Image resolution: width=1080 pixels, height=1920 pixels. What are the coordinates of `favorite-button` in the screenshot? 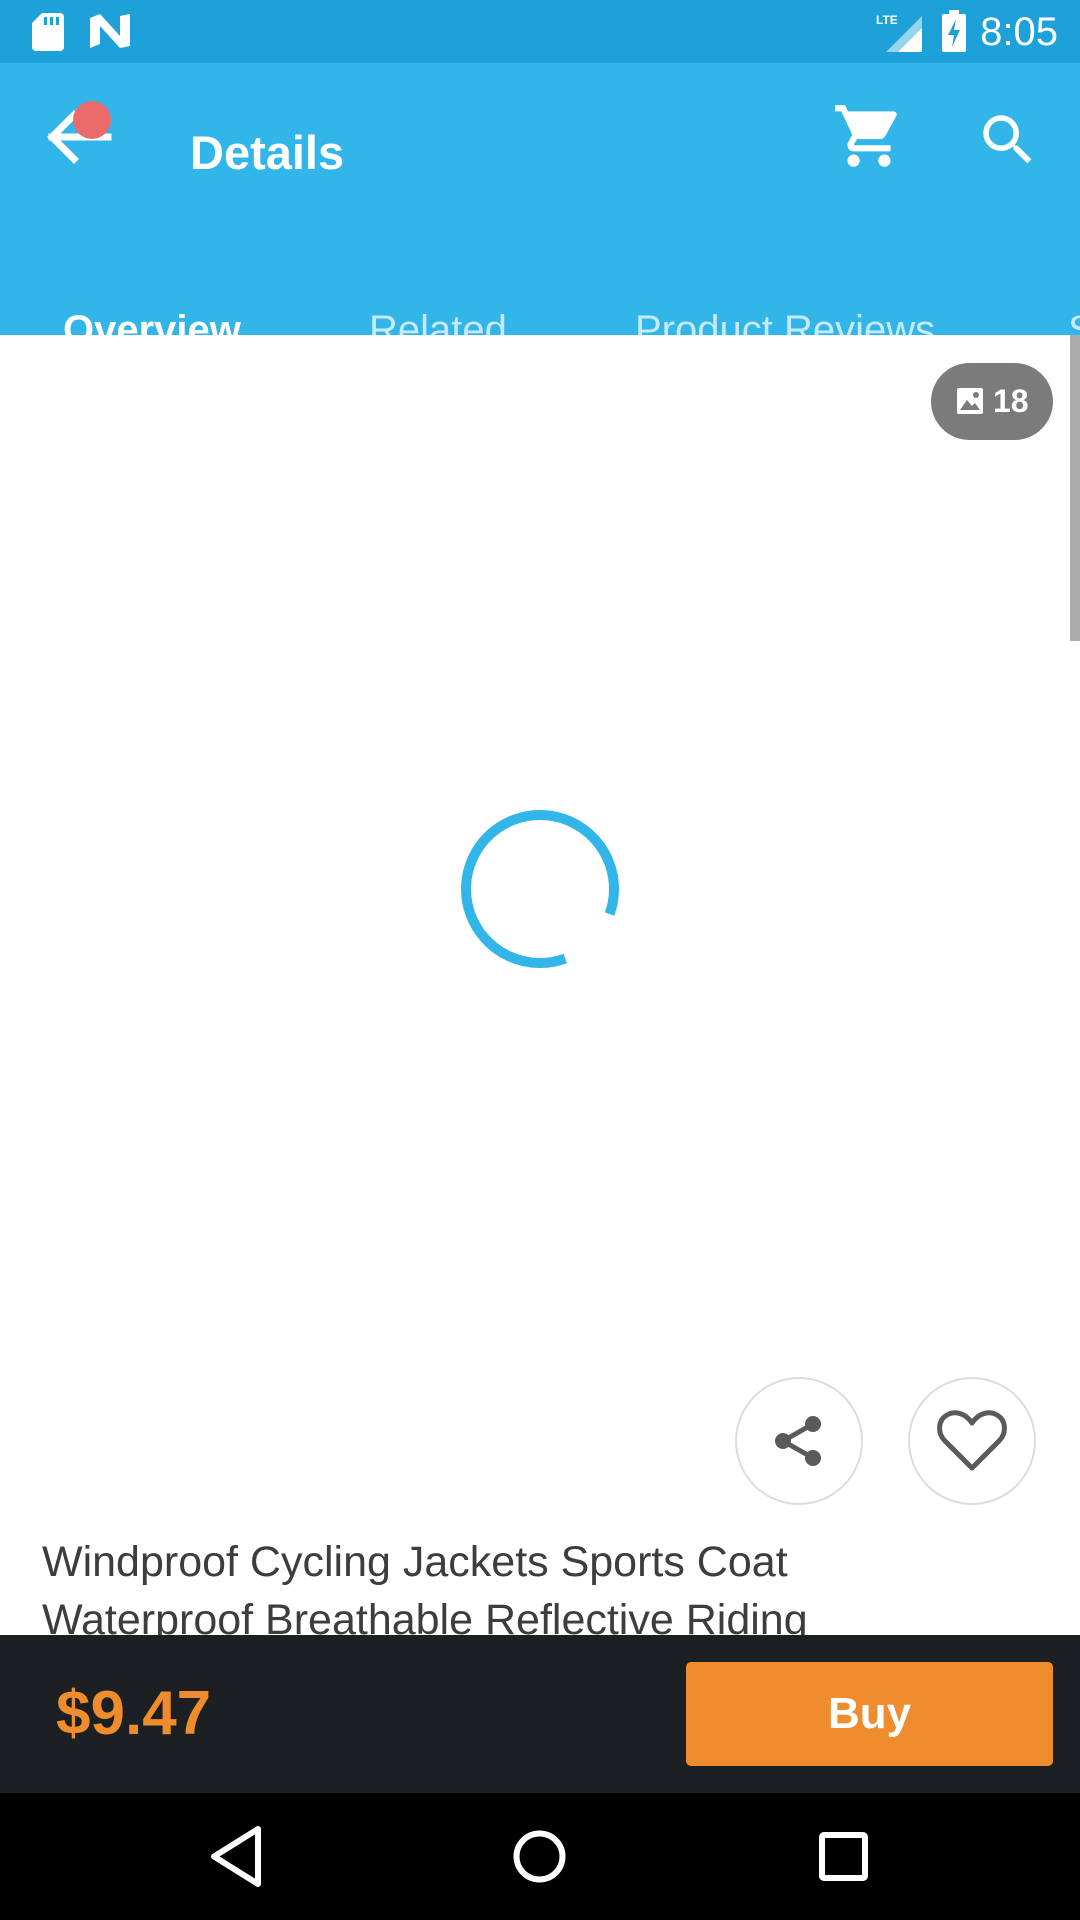 It's located at (972, 1441).